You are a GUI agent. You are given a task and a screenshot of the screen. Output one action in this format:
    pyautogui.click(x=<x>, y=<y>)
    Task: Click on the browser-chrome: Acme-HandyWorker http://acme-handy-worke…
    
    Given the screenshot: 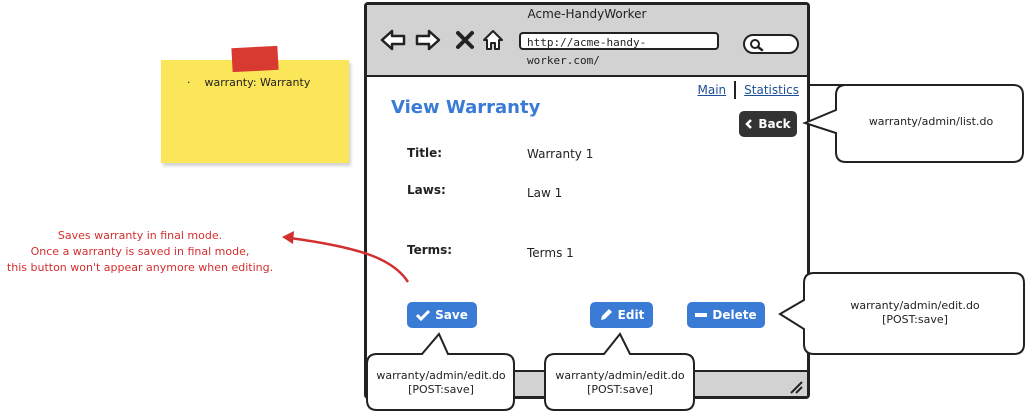 What is the action you would take?
    pyautogui.click(x=587, y=41)
    